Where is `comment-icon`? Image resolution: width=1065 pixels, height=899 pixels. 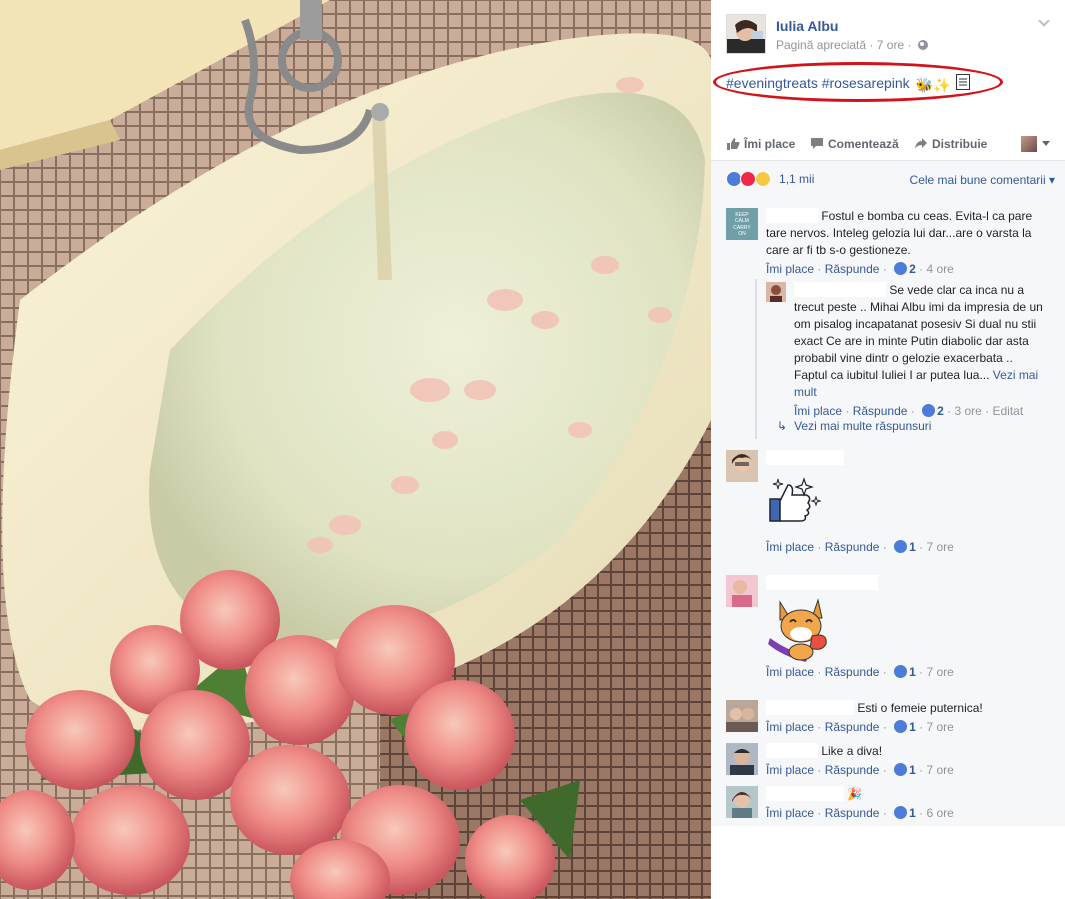 comment-icon is located at coordinates (817, 143).